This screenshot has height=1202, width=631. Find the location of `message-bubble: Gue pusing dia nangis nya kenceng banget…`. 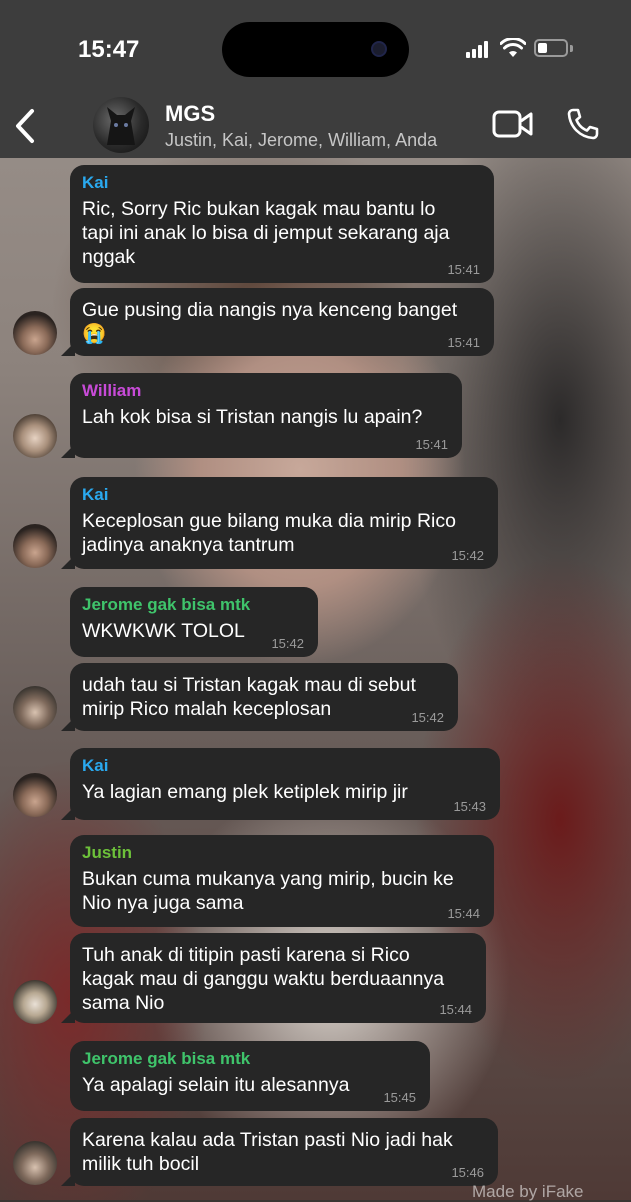

message-bubble: Gue pusing dia nangis nya kenceng banget… is located at coordinates (277, 322).